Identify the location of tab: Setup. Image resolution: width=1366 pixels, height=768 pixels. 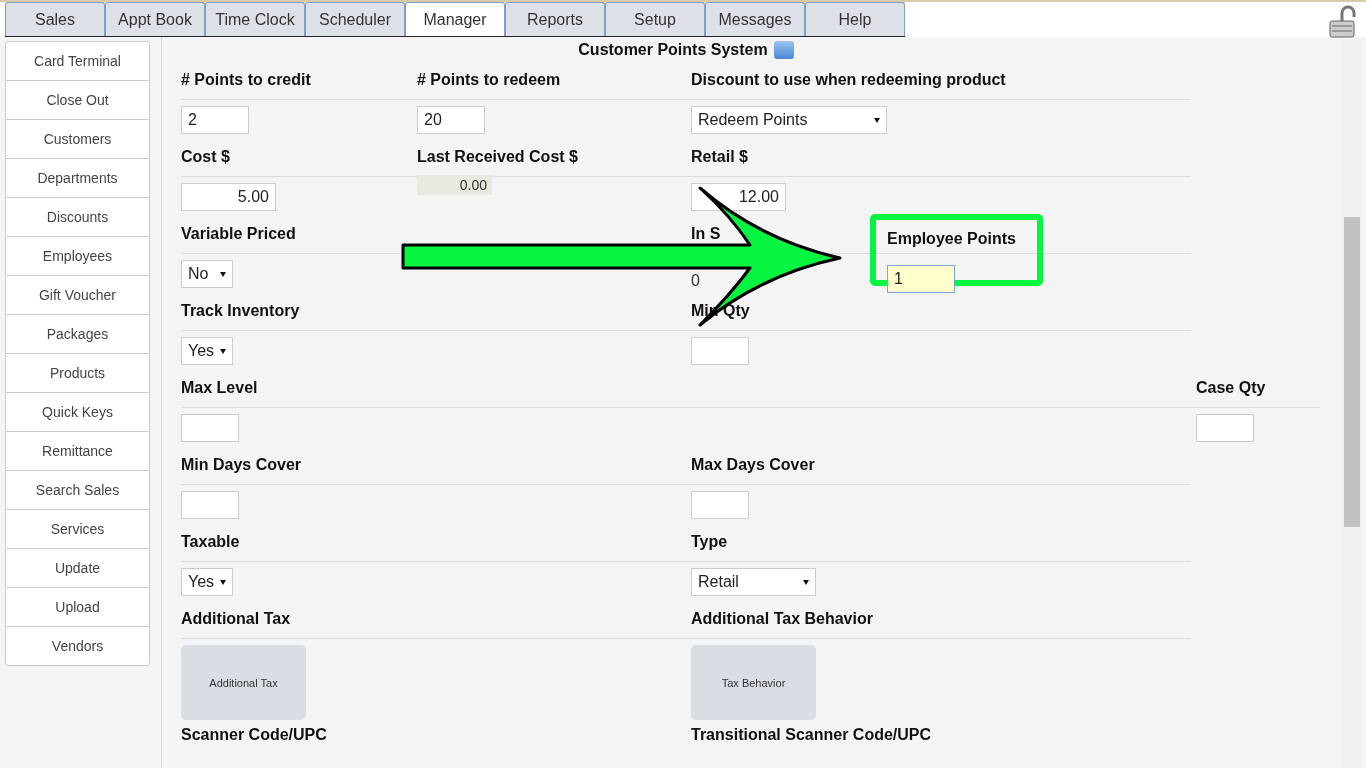
(655, 19).